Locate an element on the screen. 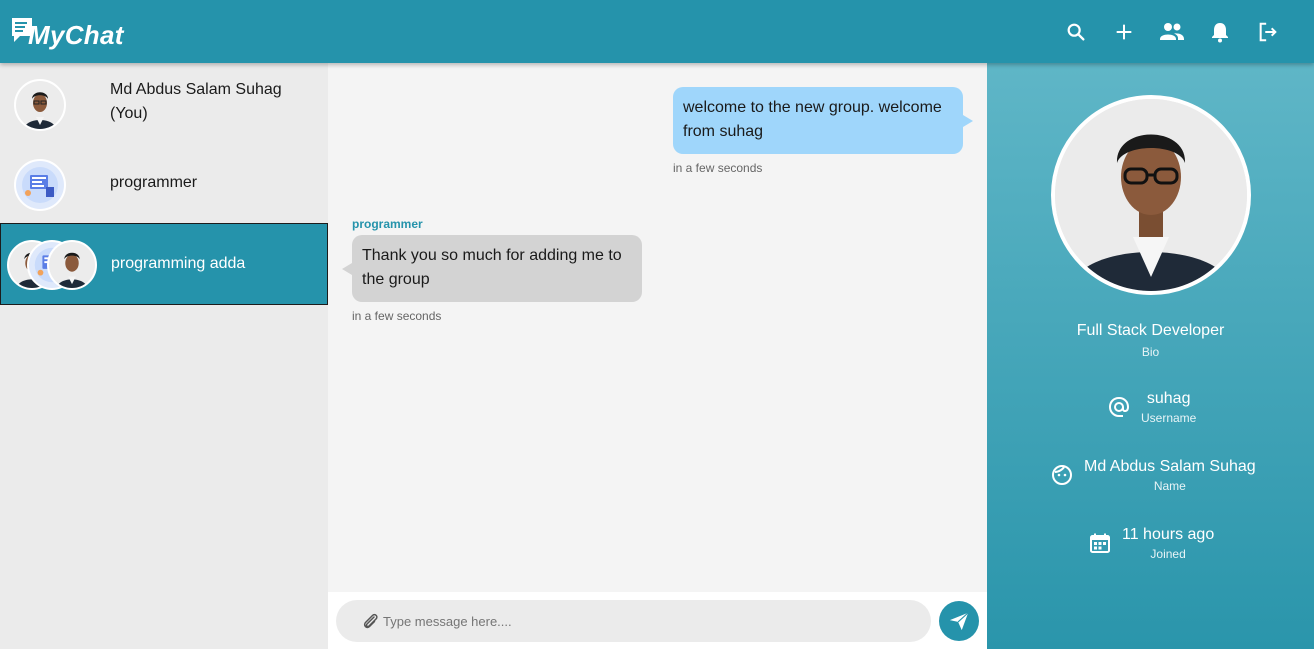 The image size is (1314, 649). profile-name-row: Md Abdus Salam Suhag Name is located at coordinates (1153, 475).